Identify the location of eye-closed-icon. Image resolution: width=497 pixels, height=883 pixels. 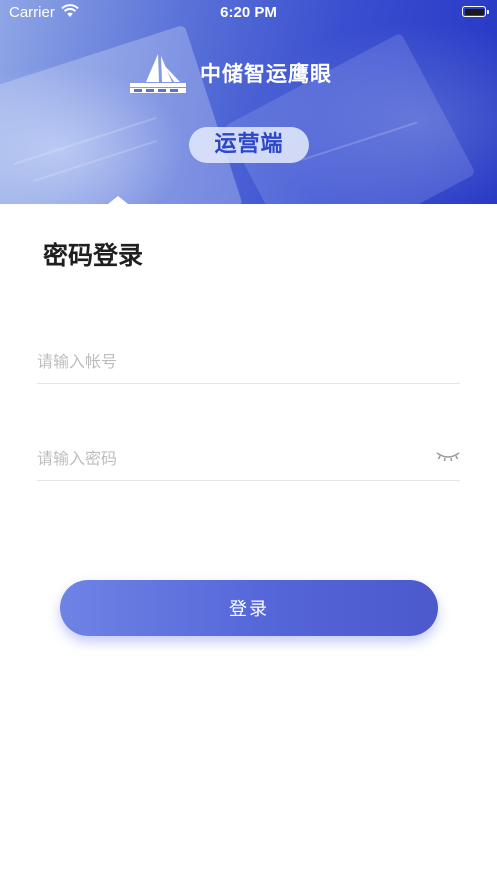
(448, 455).